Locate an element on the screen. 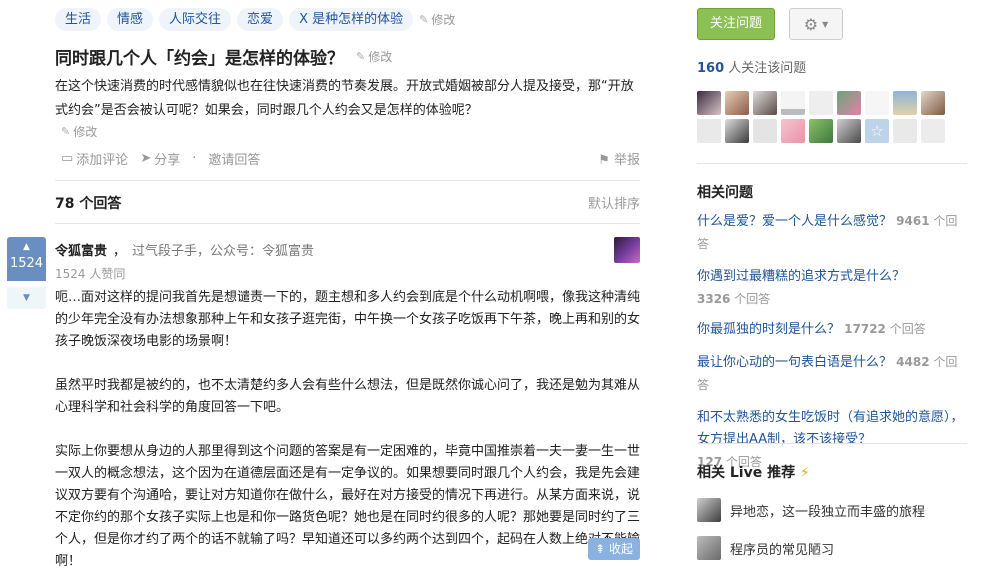 Image resolution: width=982 pixels, height=570 pixels. question-title: 同时跟几个人「约会」是怎样的体验？ ✎ 修改 is located at coordinates (223, 56).